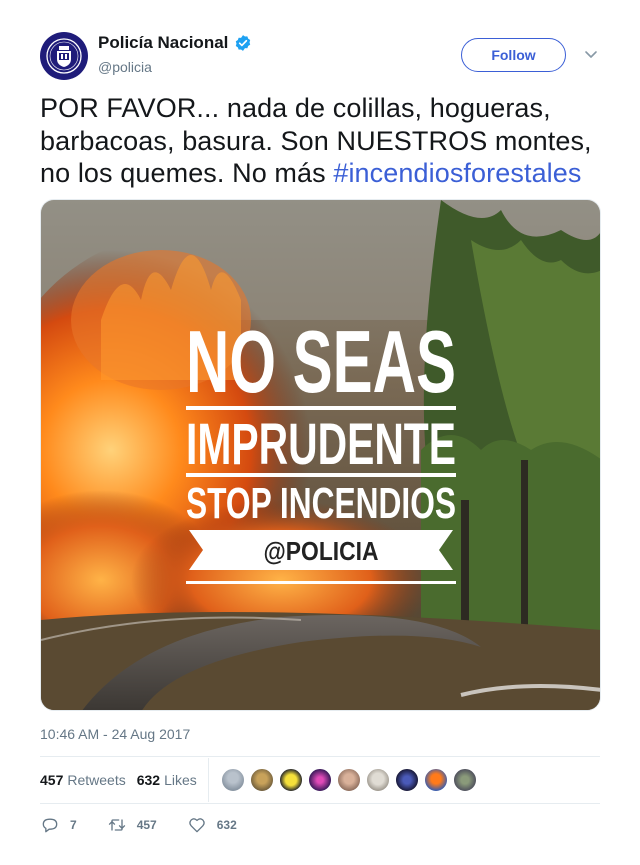 The height and width of the screenshot is (865, 640). What do you see at coordinates (321, 444) in the screenshot?
I see `poster-line2: IMPRUDENTE` at bounding box center [321, 444].